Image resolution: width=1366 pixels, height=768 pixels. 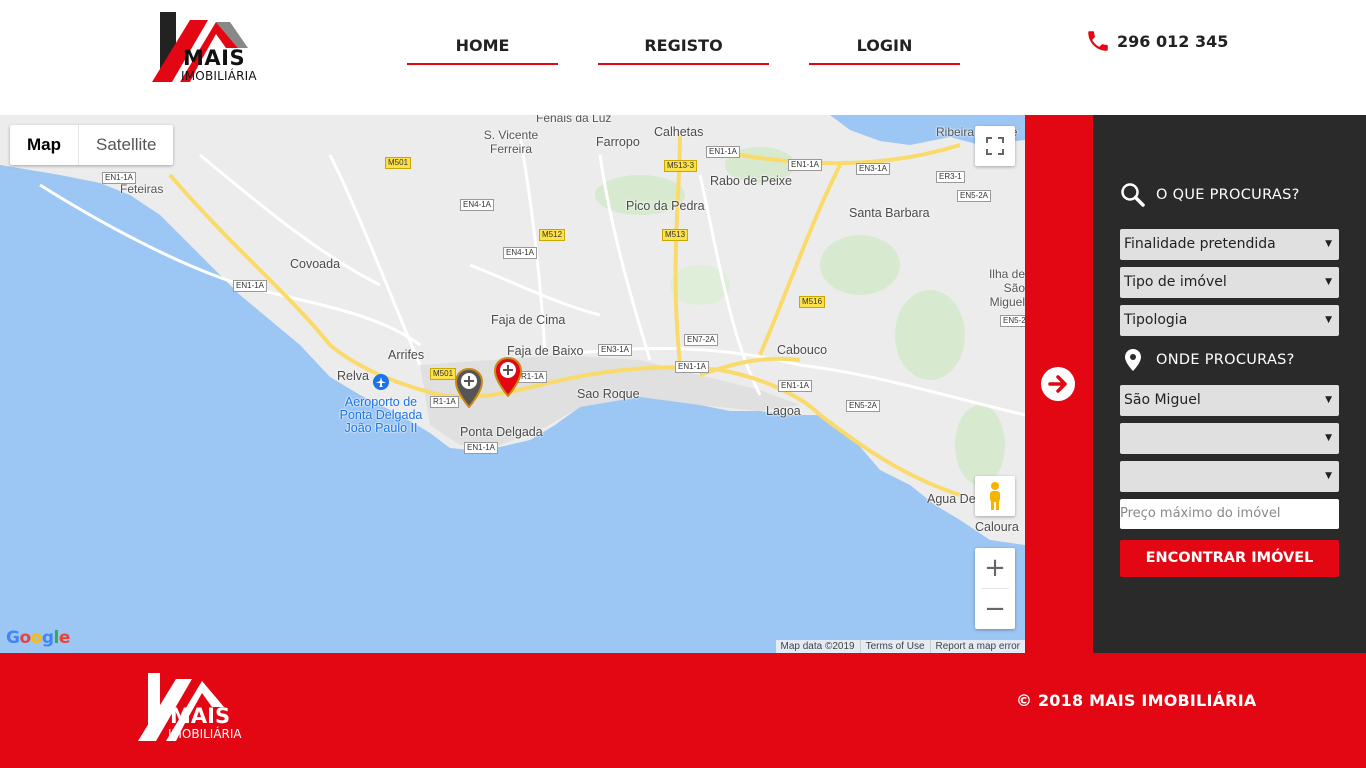 What do you see at coordinates (406, 355) in the screenshot?
I see `map-place-label: Arrifes` at bounding box center [406, 355].